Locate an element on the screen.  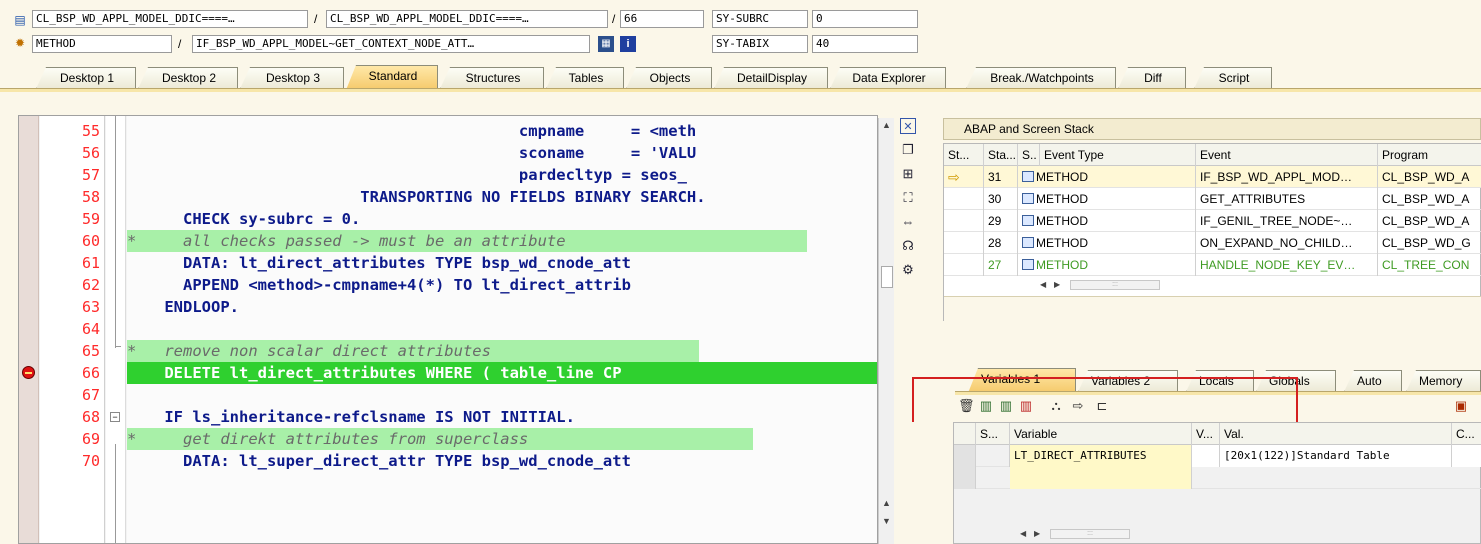
hierarchy-icon: ⛬ is located at coordinates (1056, 406).